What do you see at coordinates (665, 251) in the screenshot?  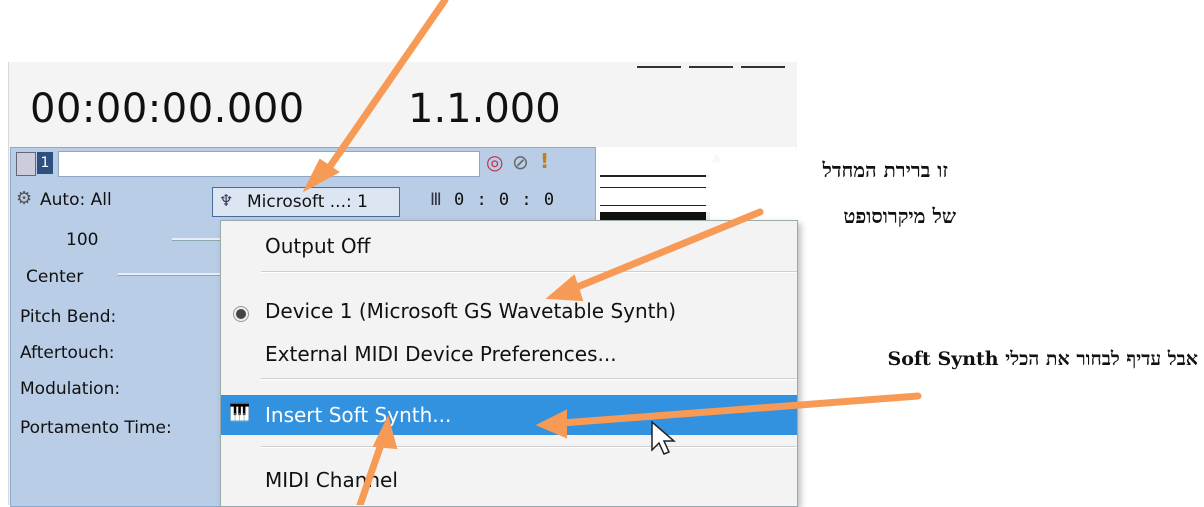 I see `arrow-to-default-device` at bounding box center [665, 251].